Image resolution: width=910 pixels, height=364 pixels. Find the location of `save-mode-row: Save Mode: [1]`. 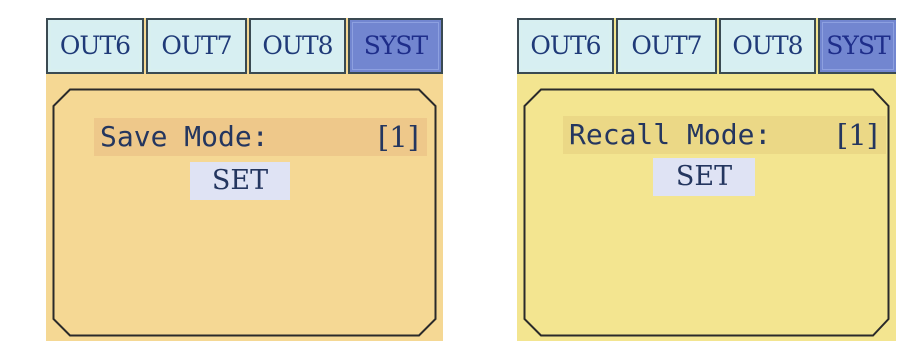

save-mode-row: Save Mode: [1] is located at coordinates (260, 137).